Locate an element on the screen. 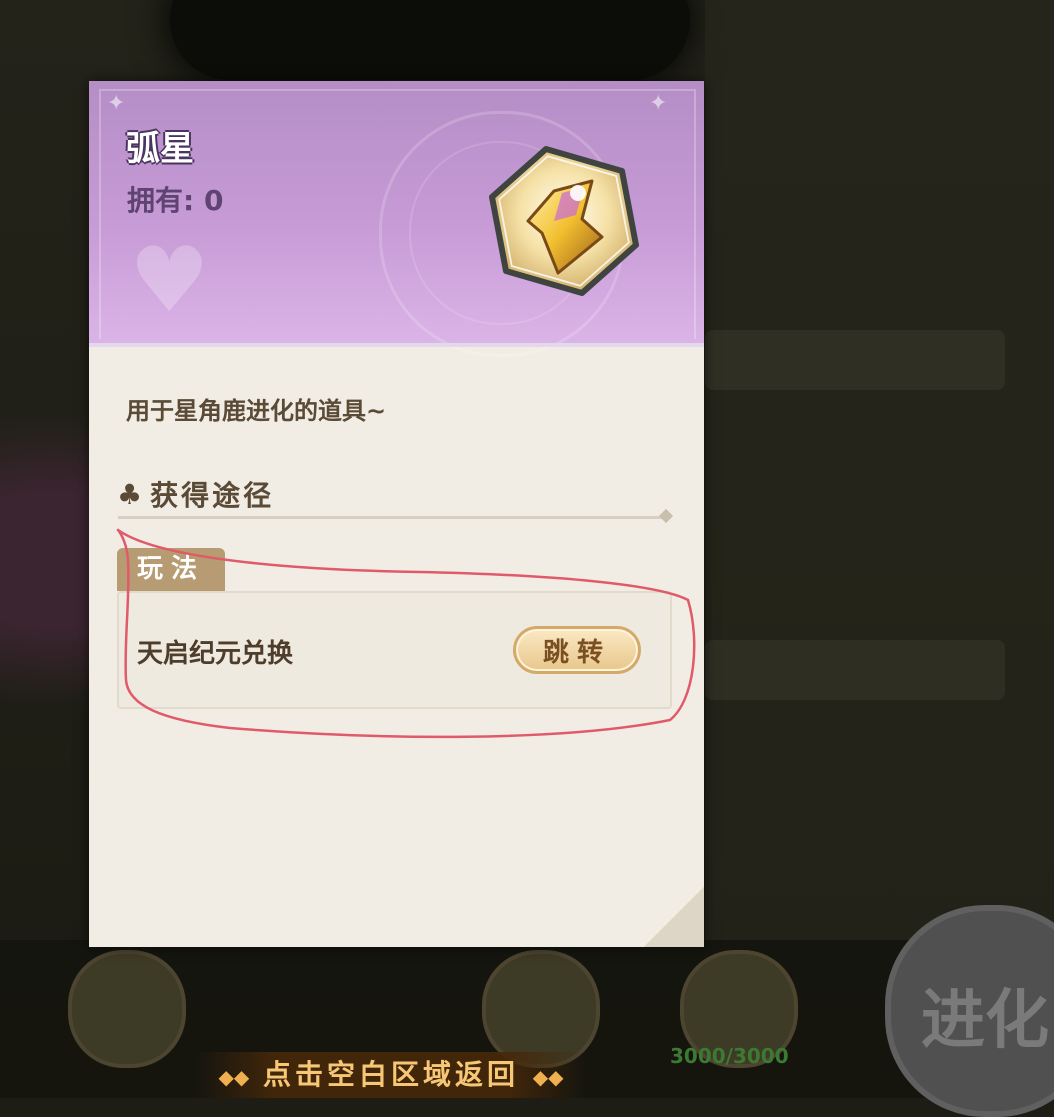 The width and height of the screenshot is (1054, 1117). obtain-section-header: ♣ 获得途径 is located at coordinates (195, 494).